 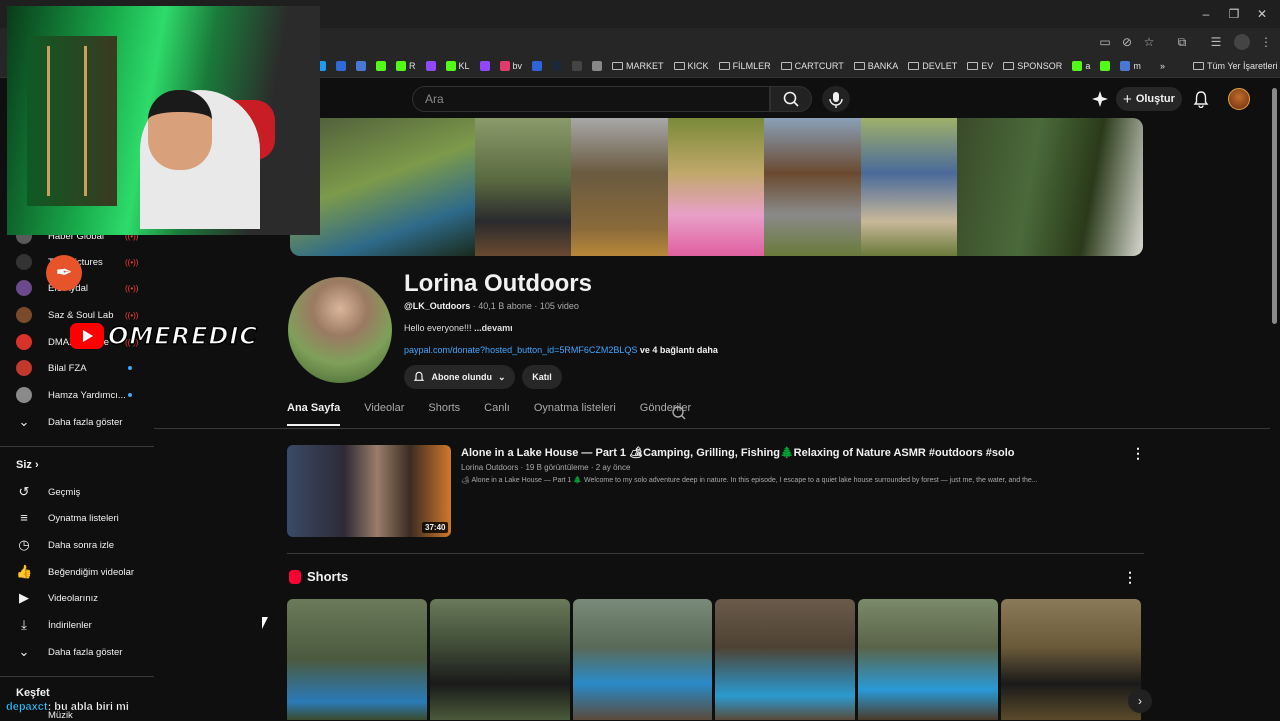 What do you see at coordinates (980, 66) in the screenshot?
I see `bookmark-folder: EV` at bounding box center [980, 66].